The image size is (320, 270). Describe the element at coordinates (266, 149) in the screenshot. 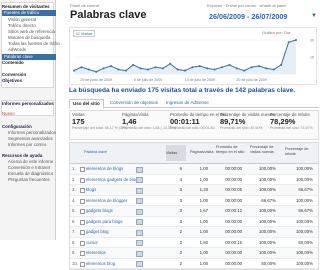

I see `column-header-new-visits: Porcentaje de visitas nuevas` at that location.